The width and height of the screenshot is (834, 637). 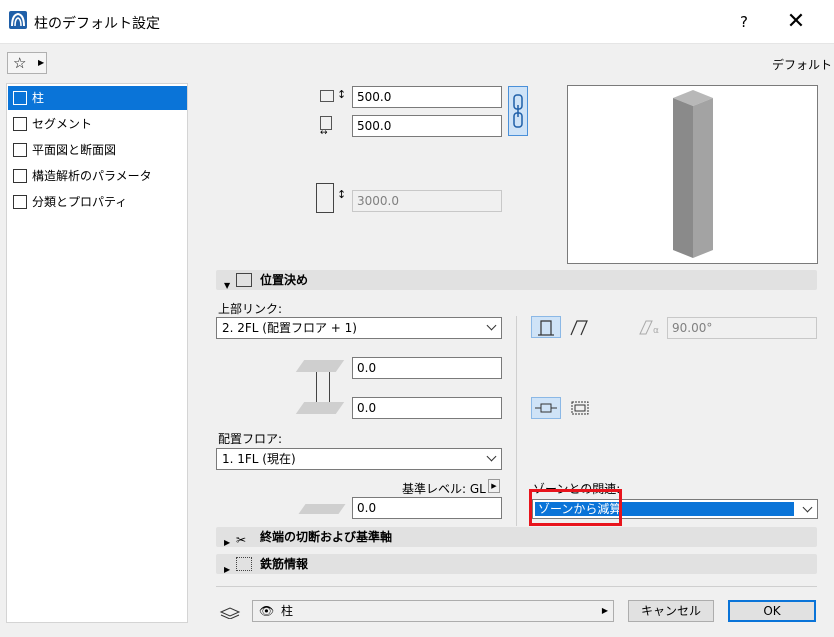 What do you see at coordinates (20, 98) in the screenshot?
I see `column-icon` at bounding box center [20, 98].